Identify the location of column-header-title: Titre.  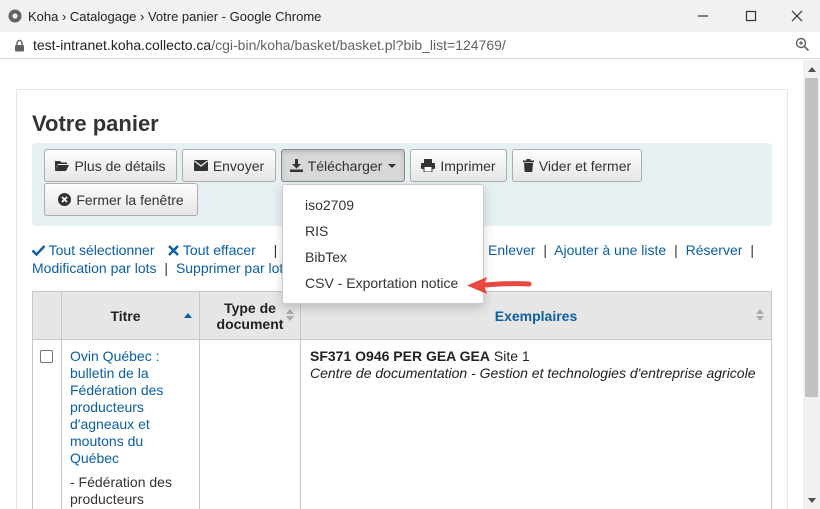
(130, 316).